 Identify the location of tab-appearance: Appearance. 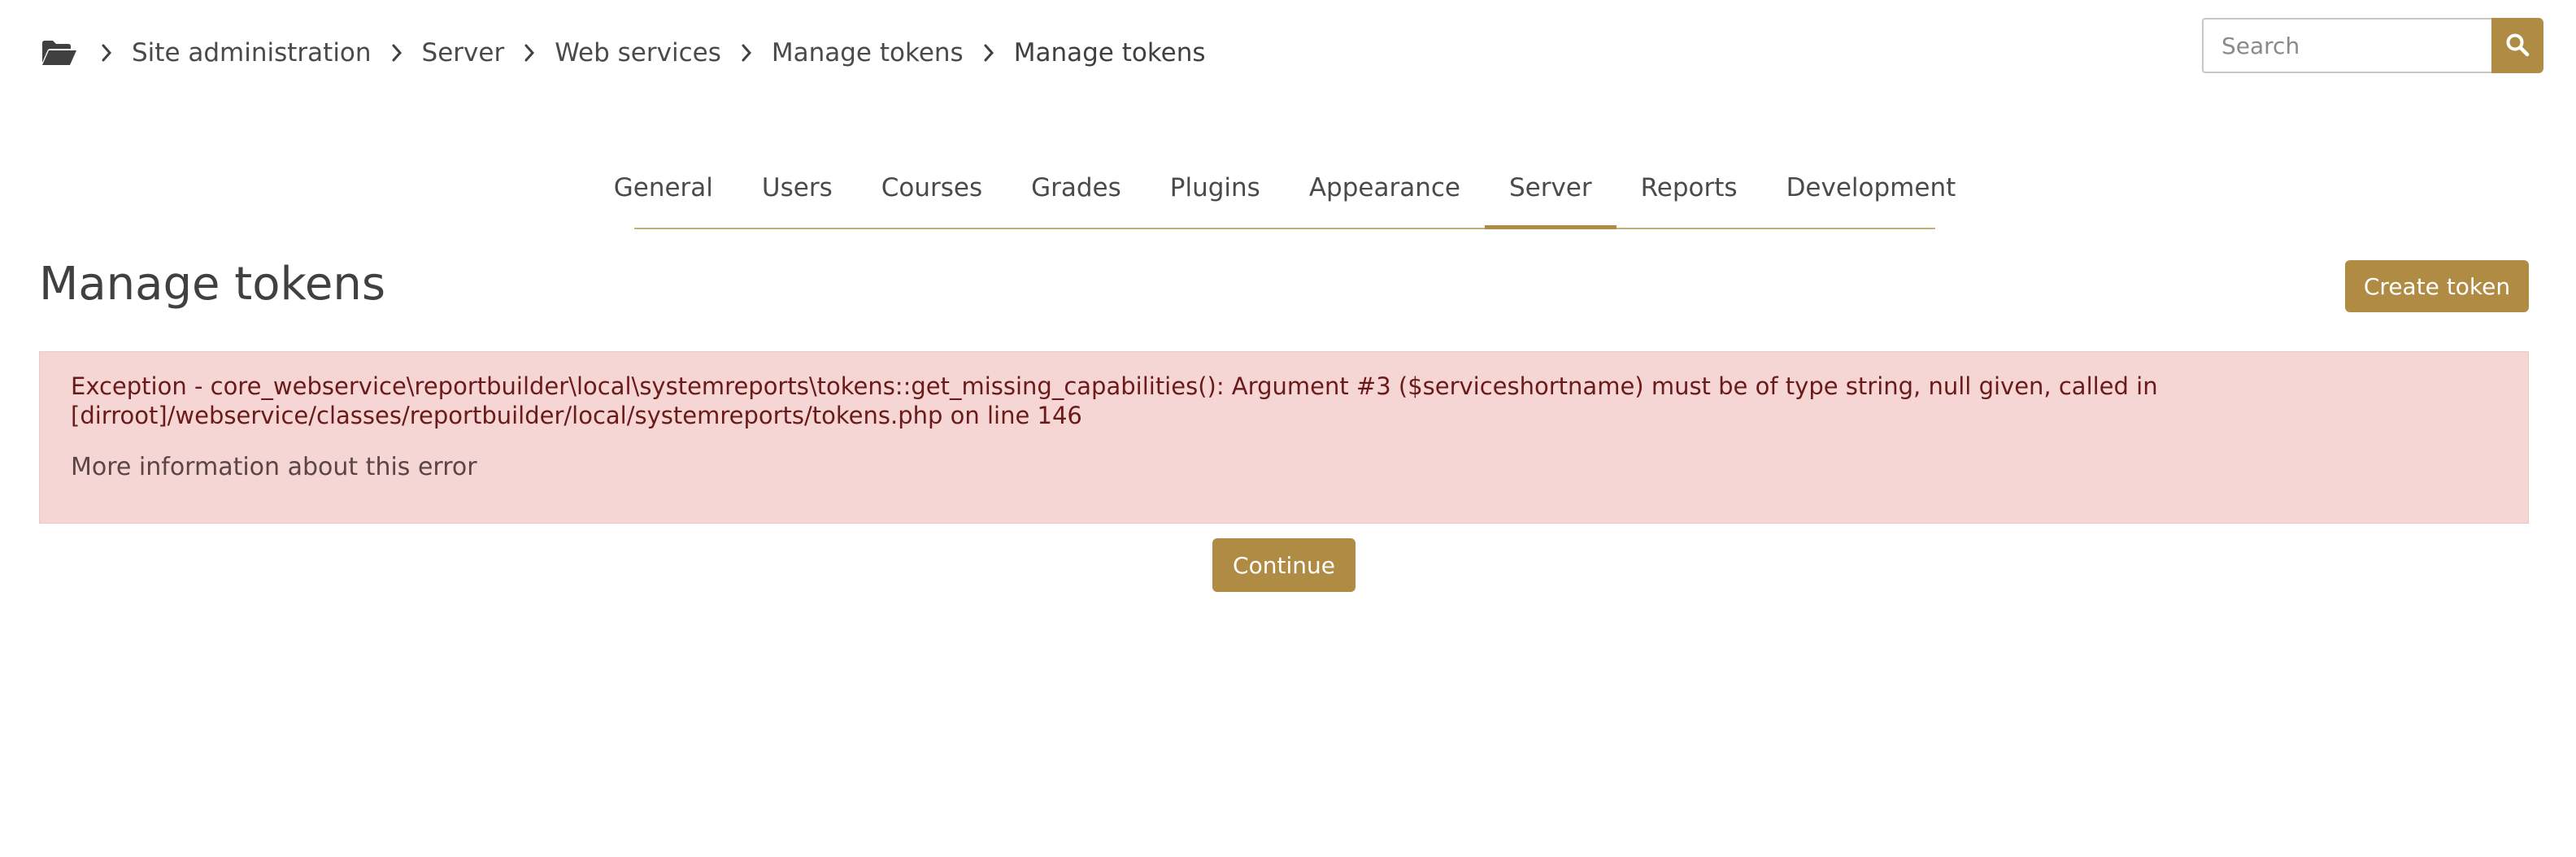
(1385, 188).